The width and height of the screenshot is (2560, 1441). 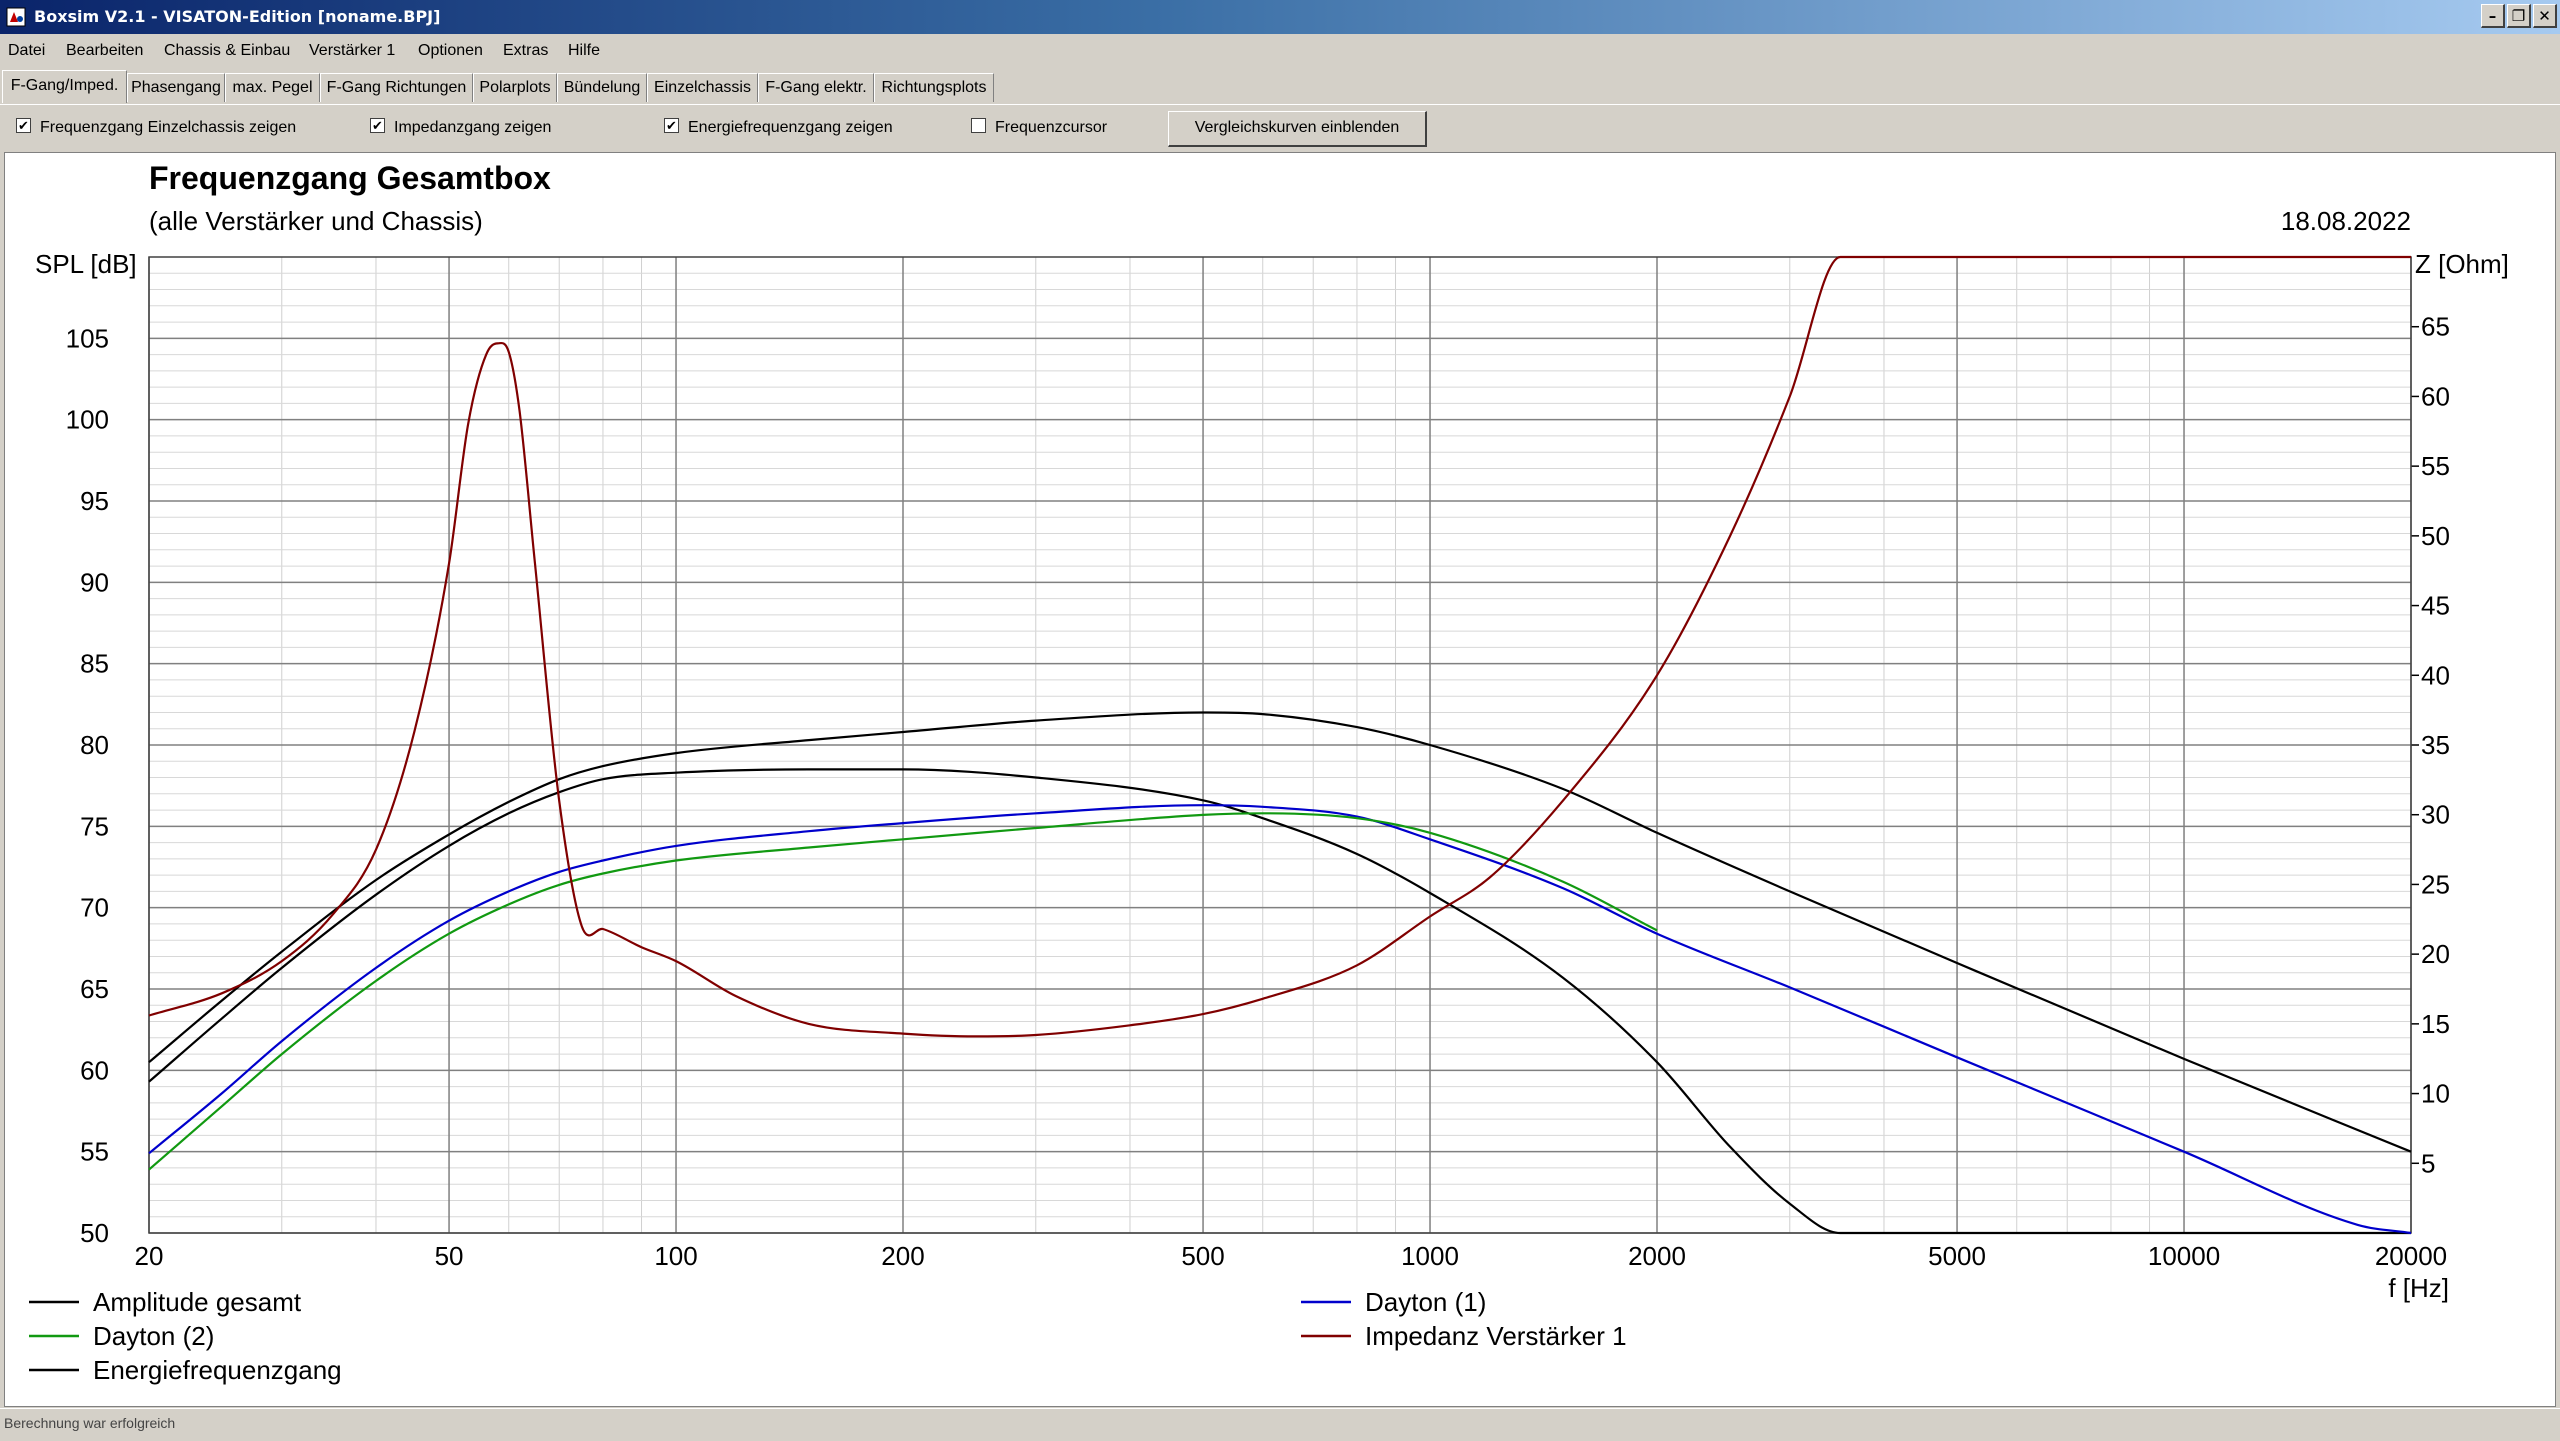 What do you see at coordinates (94, 582) in the screenshot?
I see `y-tick-label: 90` at bounding box center [94, 582].